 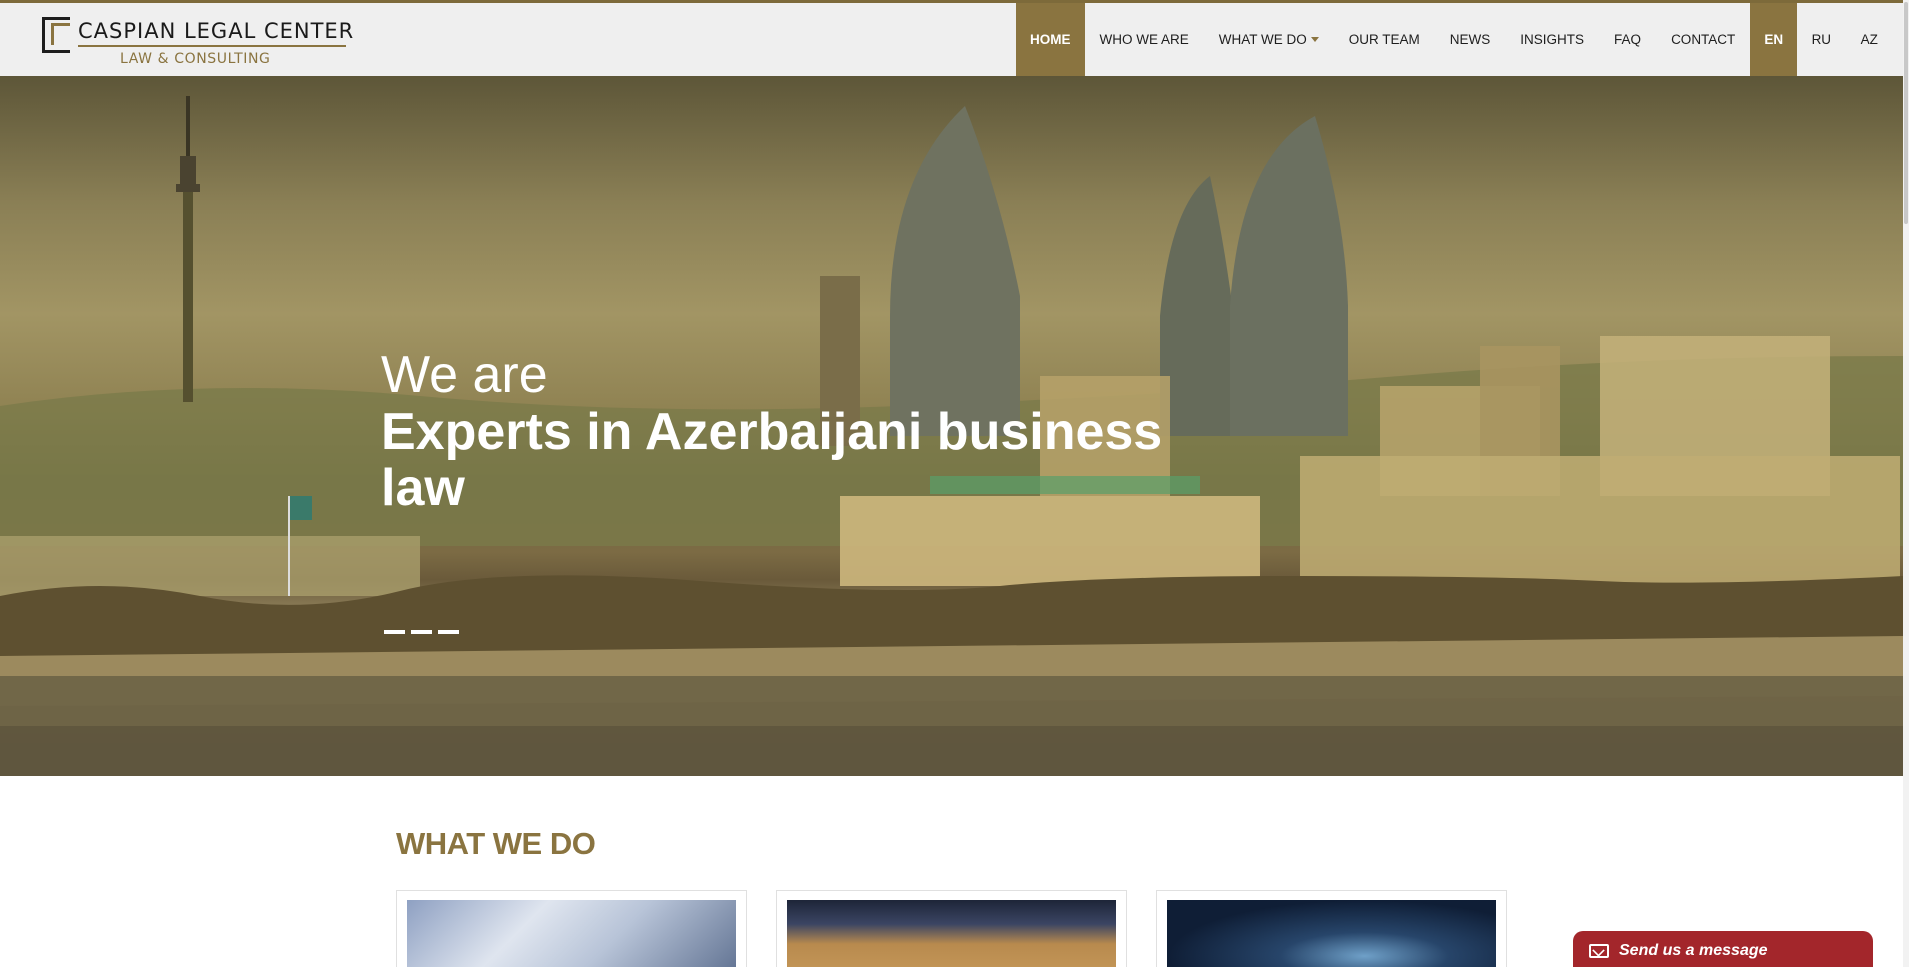 I want to click on nav-item-label: WHO WE ARE, so click(x=1144, y=39).